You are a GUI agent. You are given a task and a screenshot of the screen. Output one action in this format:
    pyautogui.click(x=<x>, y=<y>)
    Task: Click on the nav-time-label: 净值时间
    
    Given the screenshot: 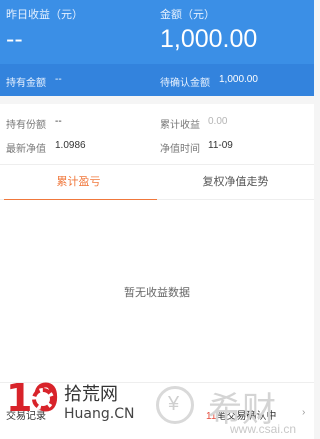 What is the action you would take?
    pyautogui.click(x=180, y=149)
    